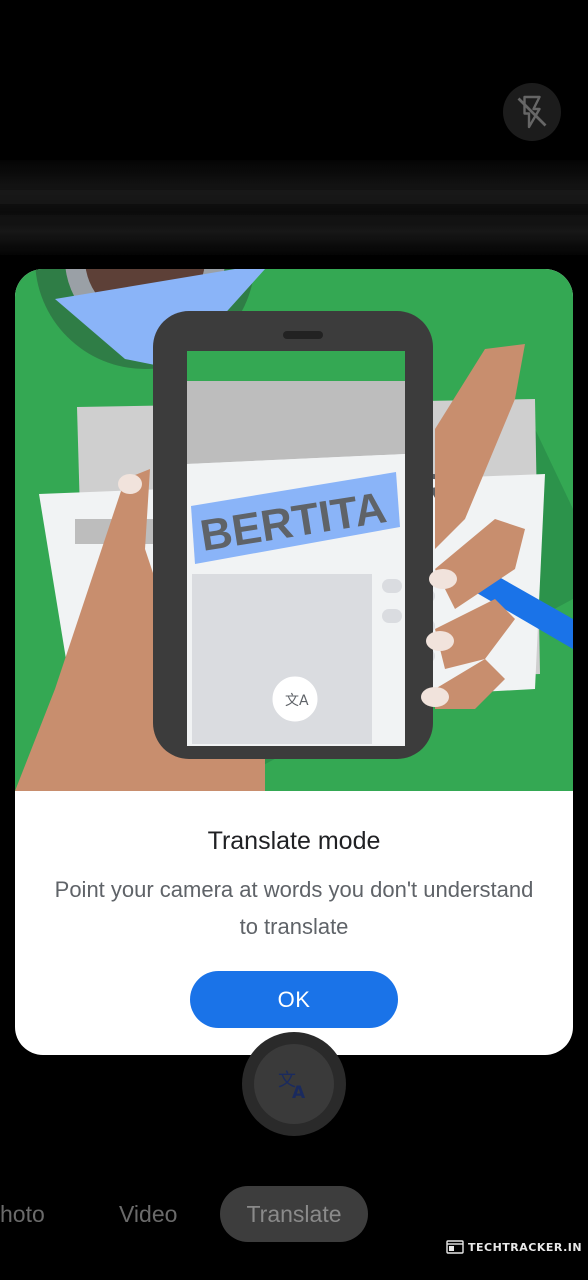 Image resolution: width=588 pixels, height=1280 pixels. I want to click on camera-mode-bar: hoto Video Translate, so click(294, 1214).